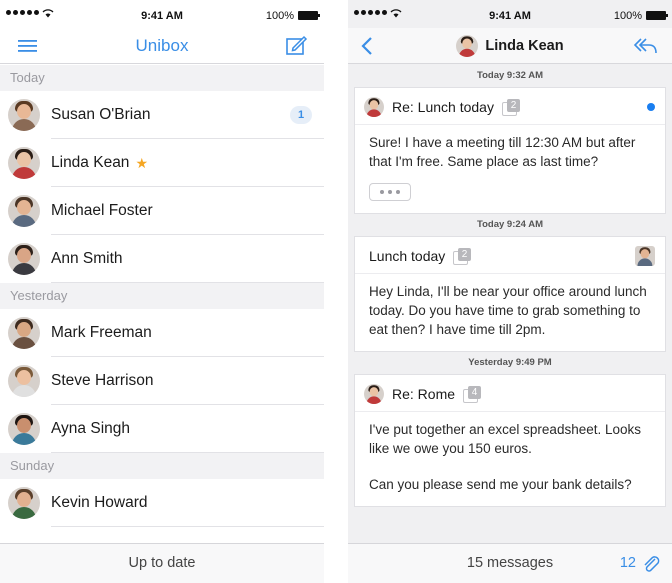  What do you see at coordinates (162, 259) in the screenshot?
I see `contact-row: Ann Smith` at bounding box center [162, 259].